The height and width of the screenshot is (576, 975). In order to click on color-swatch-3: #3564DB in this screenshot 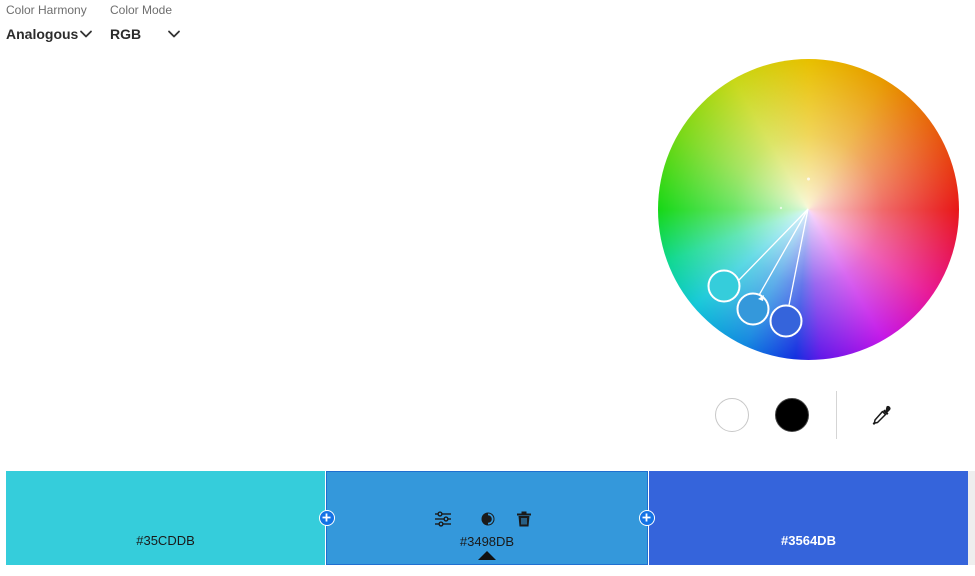, I will do `click(808, 518)`.